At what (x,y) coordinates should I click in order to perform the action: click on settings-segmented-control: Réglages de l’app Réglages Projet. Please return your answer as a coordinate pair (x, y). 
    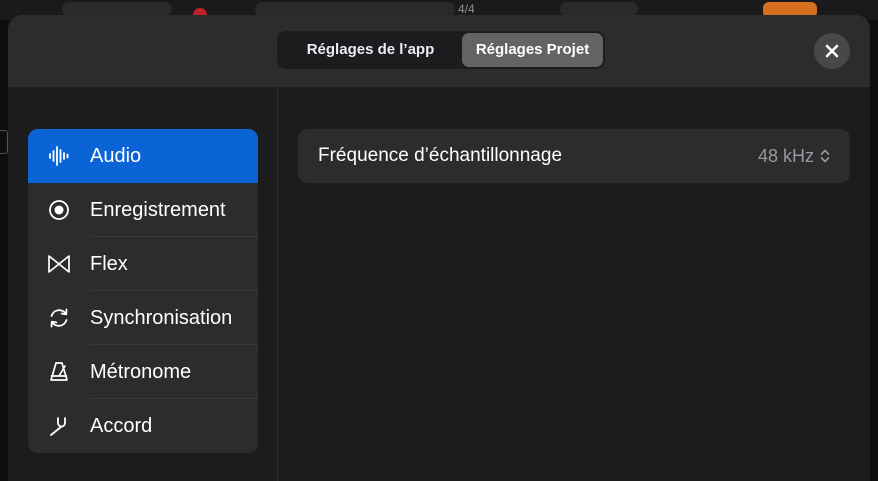
    Looking at the image, I should click on (441, 50).